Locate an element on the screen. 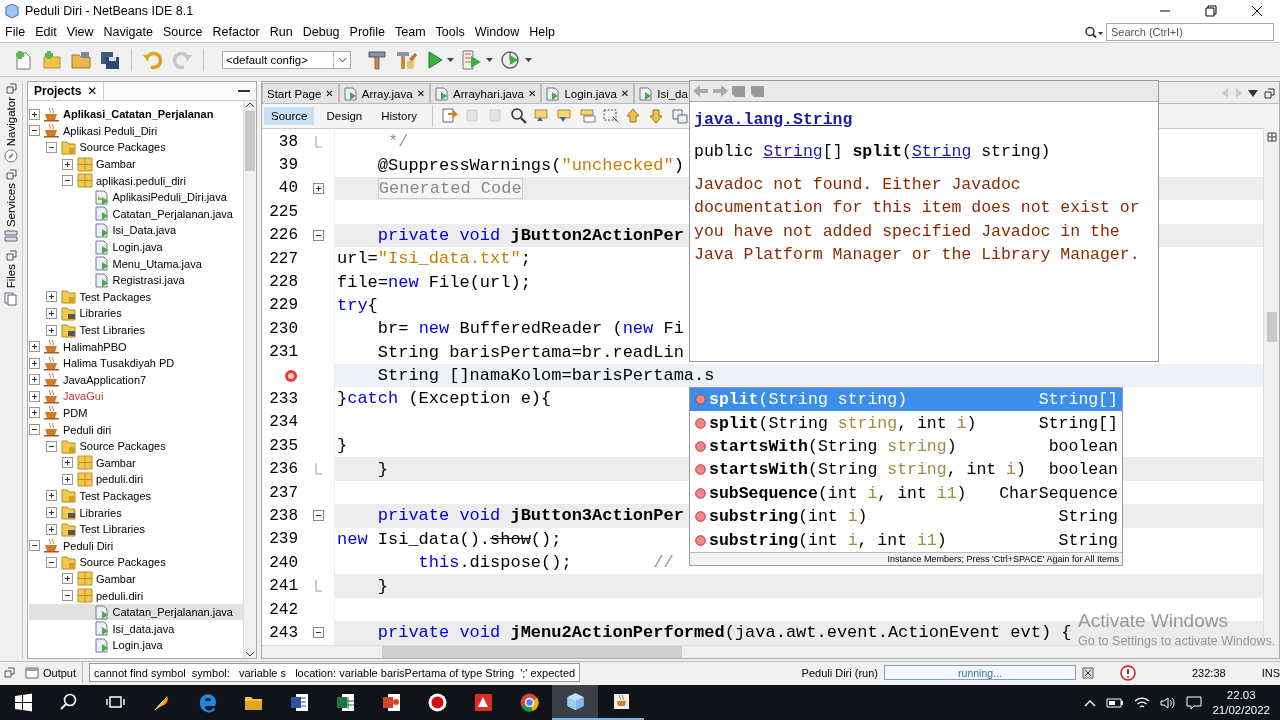 The width and height of the screenshot is (1280, 720). volume-icon is located at coordinates (1168, 702).